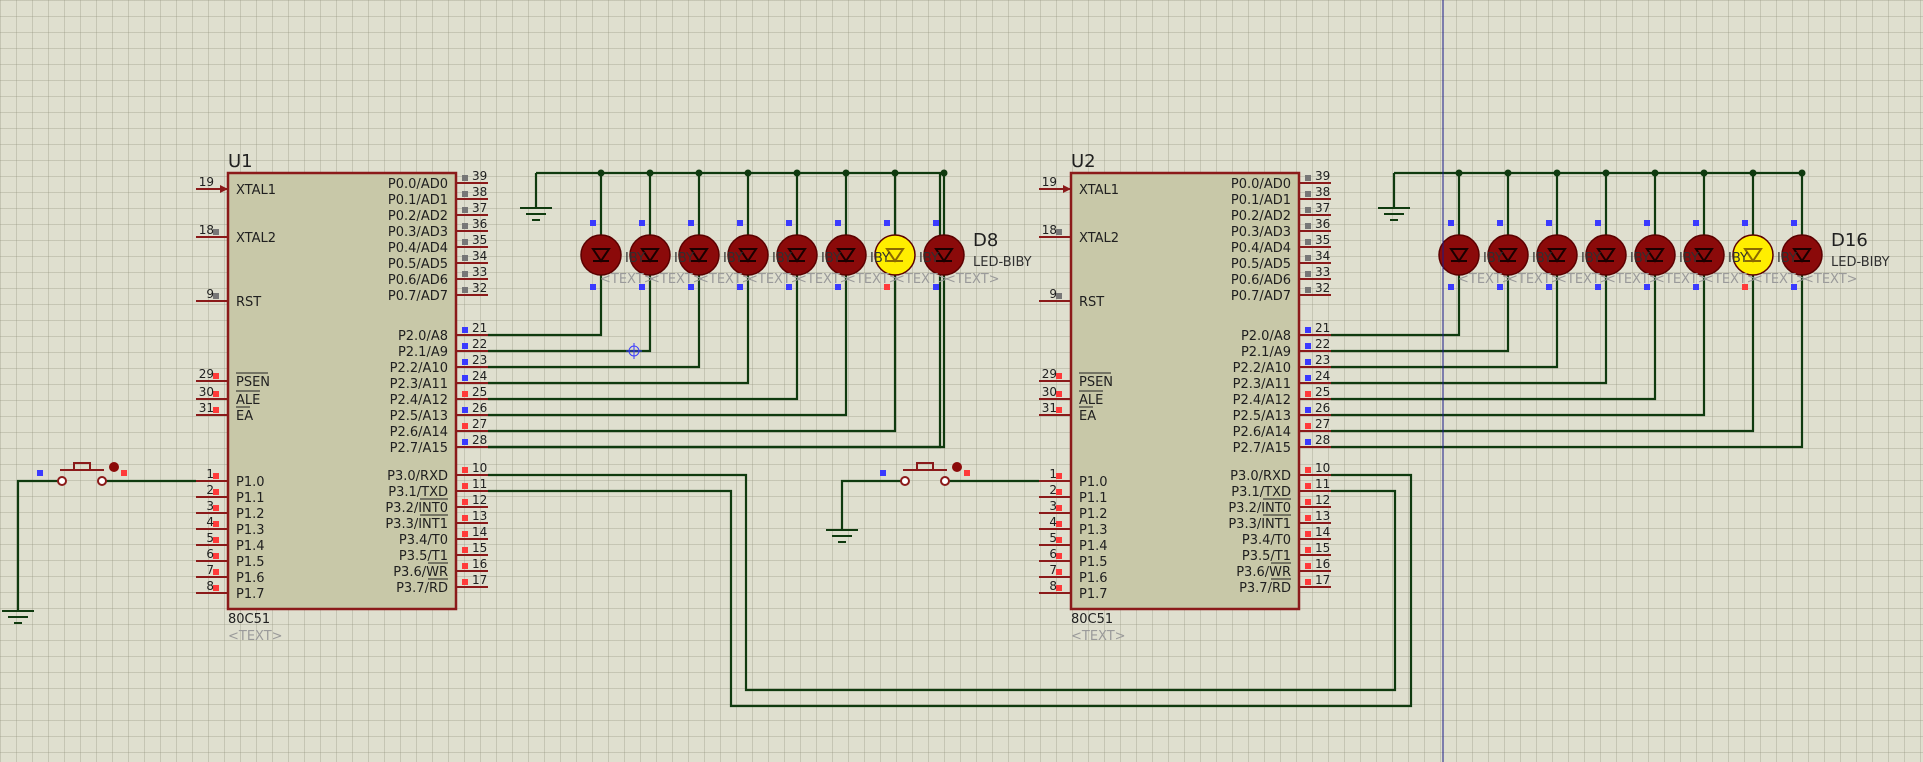 The height and width of the screenshot is (762, 1923). Describe the element at coordinates (1261, 232) in the screenshot. I see `pin-name: P0.3/AD3` at that location.